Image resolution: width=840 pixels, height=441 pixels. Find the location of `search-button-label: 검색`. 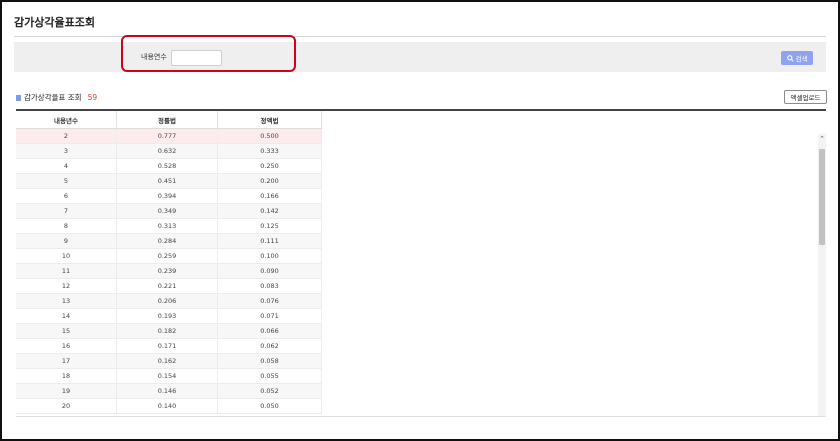

search-button-label: 검색 is located at coordinates (801, 59).